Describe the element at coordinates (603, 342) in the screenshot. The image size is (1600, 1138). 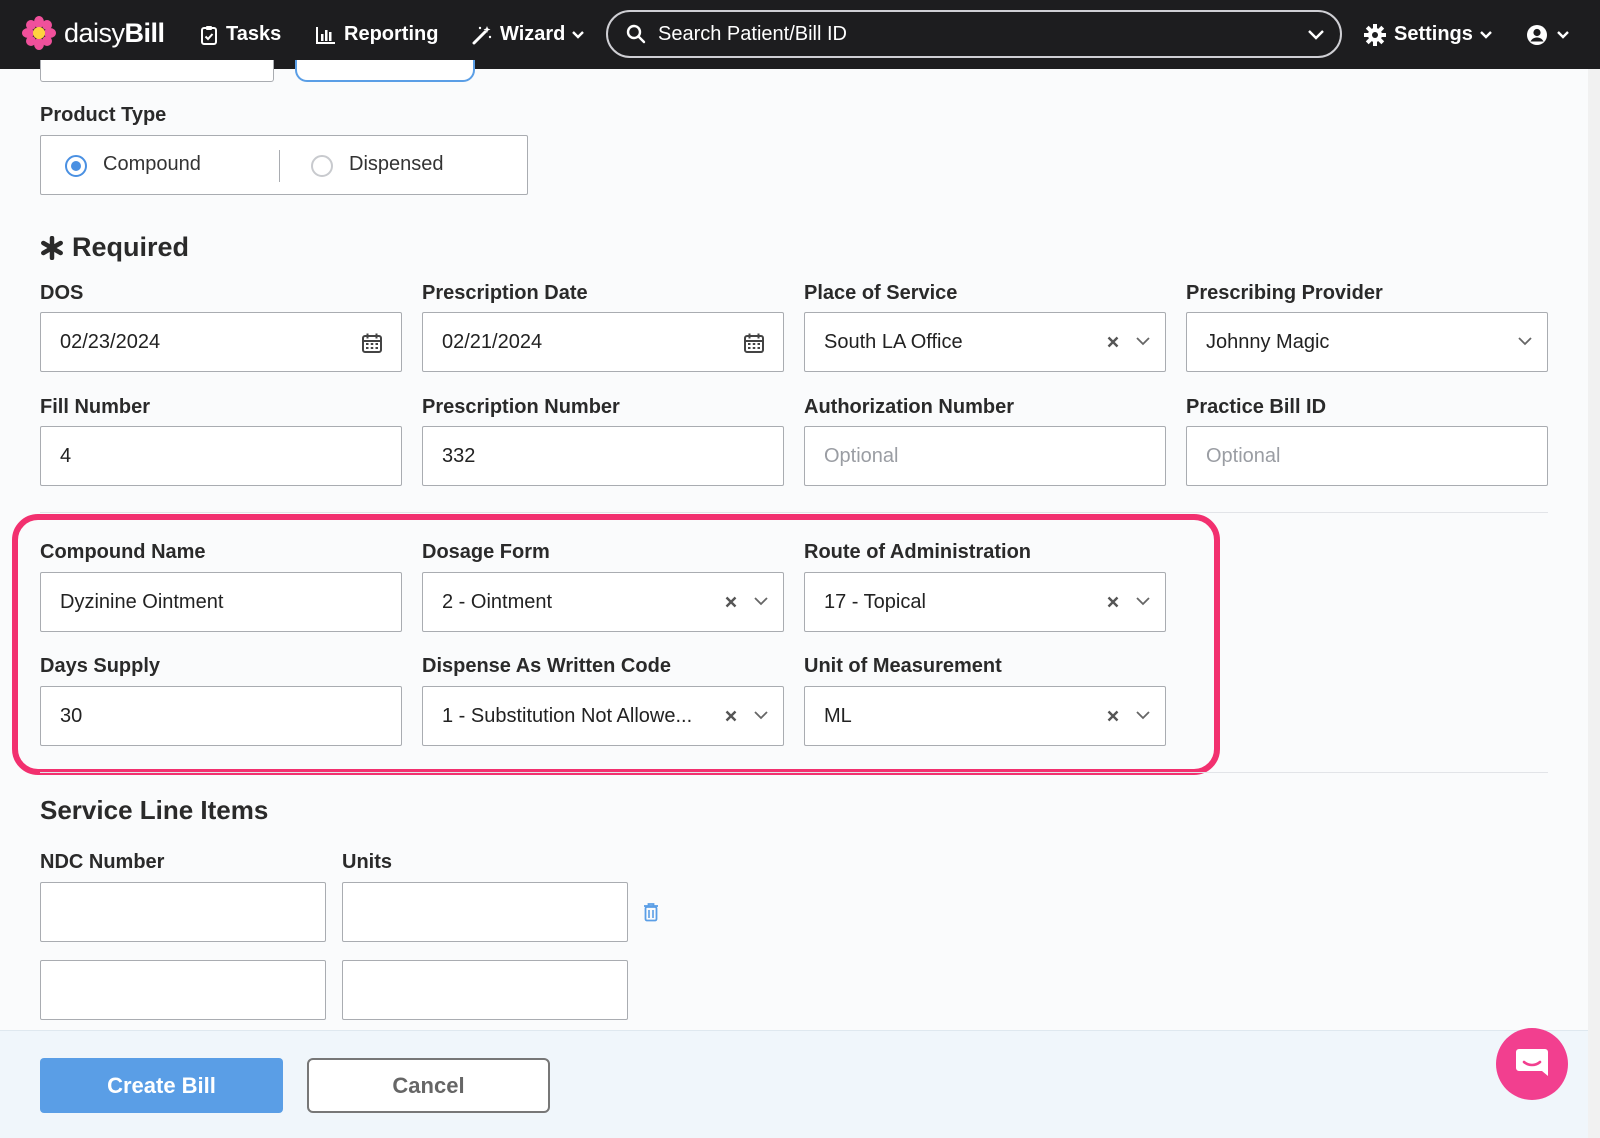
I see `prescription-date-input: 02/21/2024` at that location.